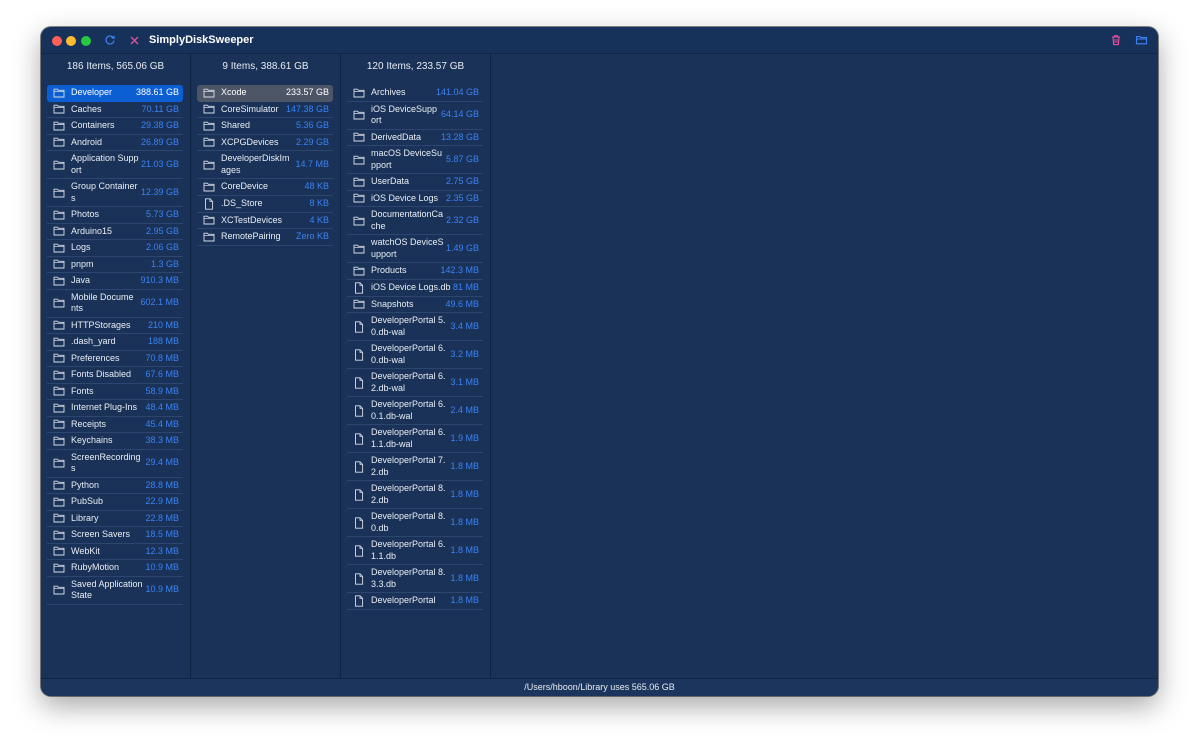 The height and width of the screenshot is (750, 1200). What do you see at coordinates (87, 501) in the screenshot?
I see `item-name: PubSub` at bounding box center [87, 501].